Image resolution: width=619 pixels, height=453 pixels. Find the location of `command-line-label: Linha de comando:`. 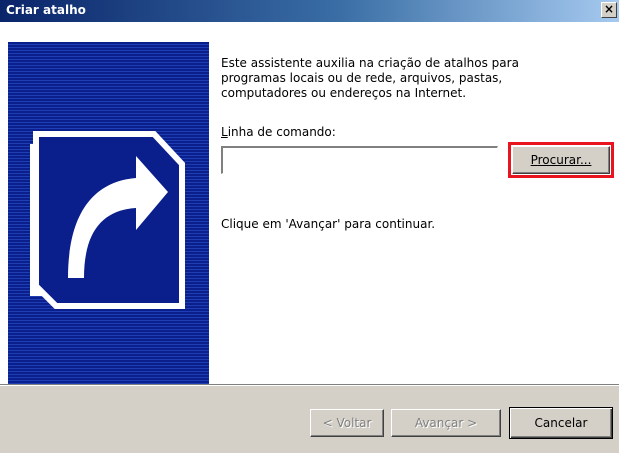

command-line-label: Linha de comando: is located at coordinates (278, 132).